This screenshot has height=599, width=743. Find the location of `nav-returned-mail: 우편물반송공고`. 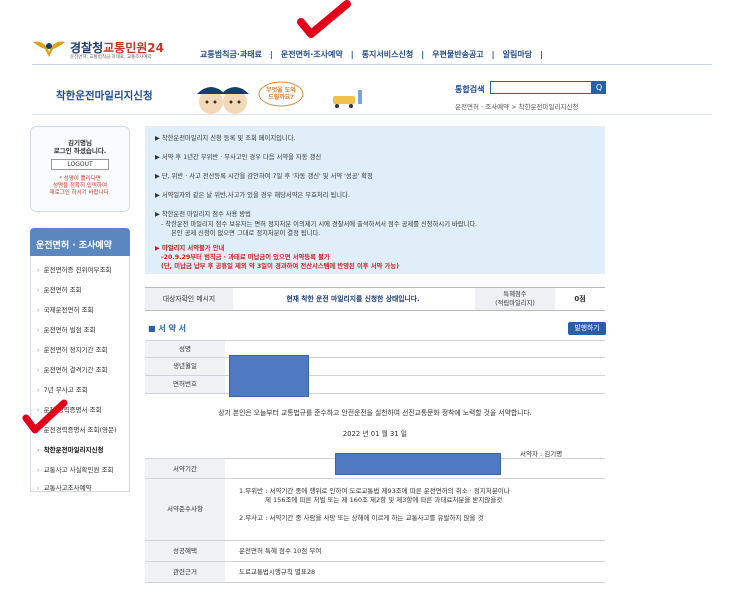

nav-returned-mail: 우편물반송공고 is located at coordinates (458, 54).